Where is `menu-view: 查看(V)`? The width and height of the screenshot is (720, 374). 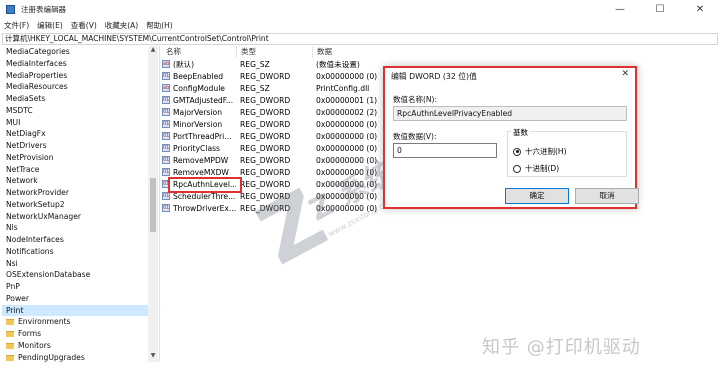 menu-view: 查看(V) is located at coordinates (84, 25).